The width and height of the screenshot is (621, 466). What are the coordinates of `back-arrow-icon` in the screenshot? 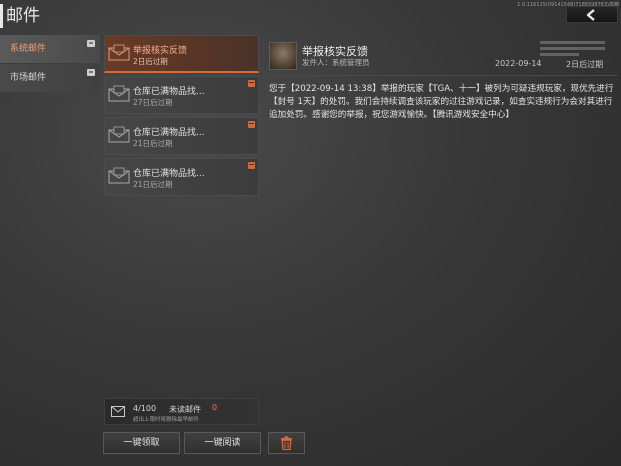 It's located at (590, 14).